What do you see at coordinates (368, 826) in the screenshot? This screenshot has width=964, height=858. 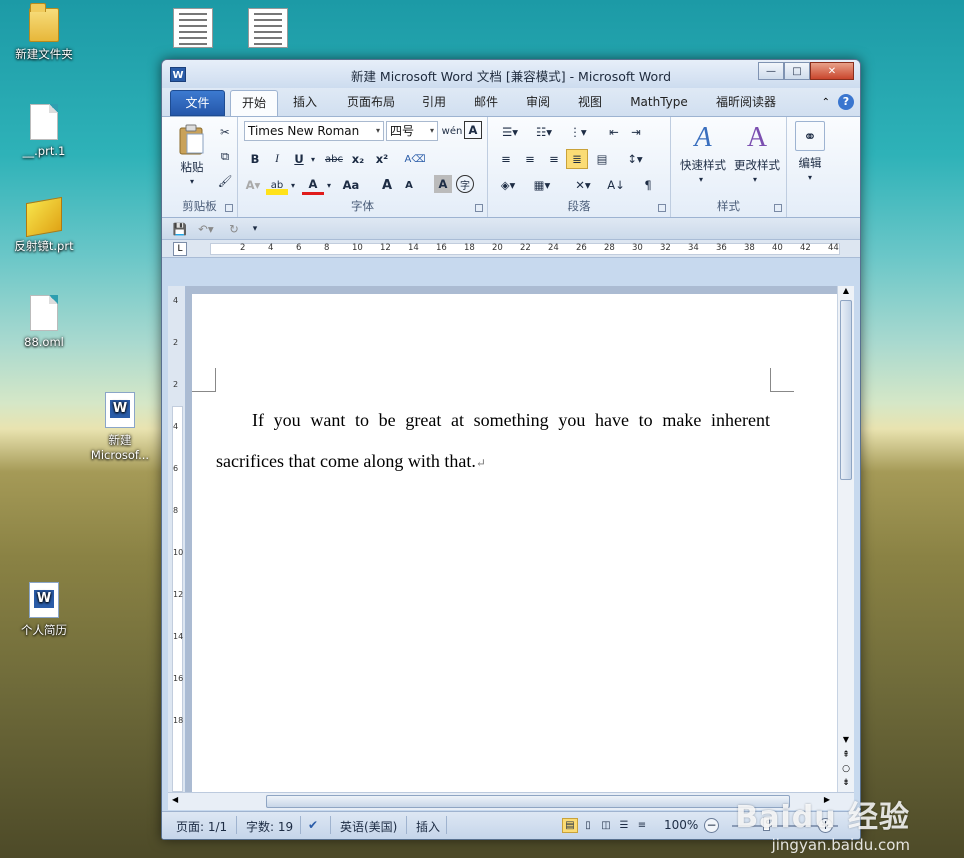 I see `language-indicator: 英语(美国)` at bounding box center [368, 826].